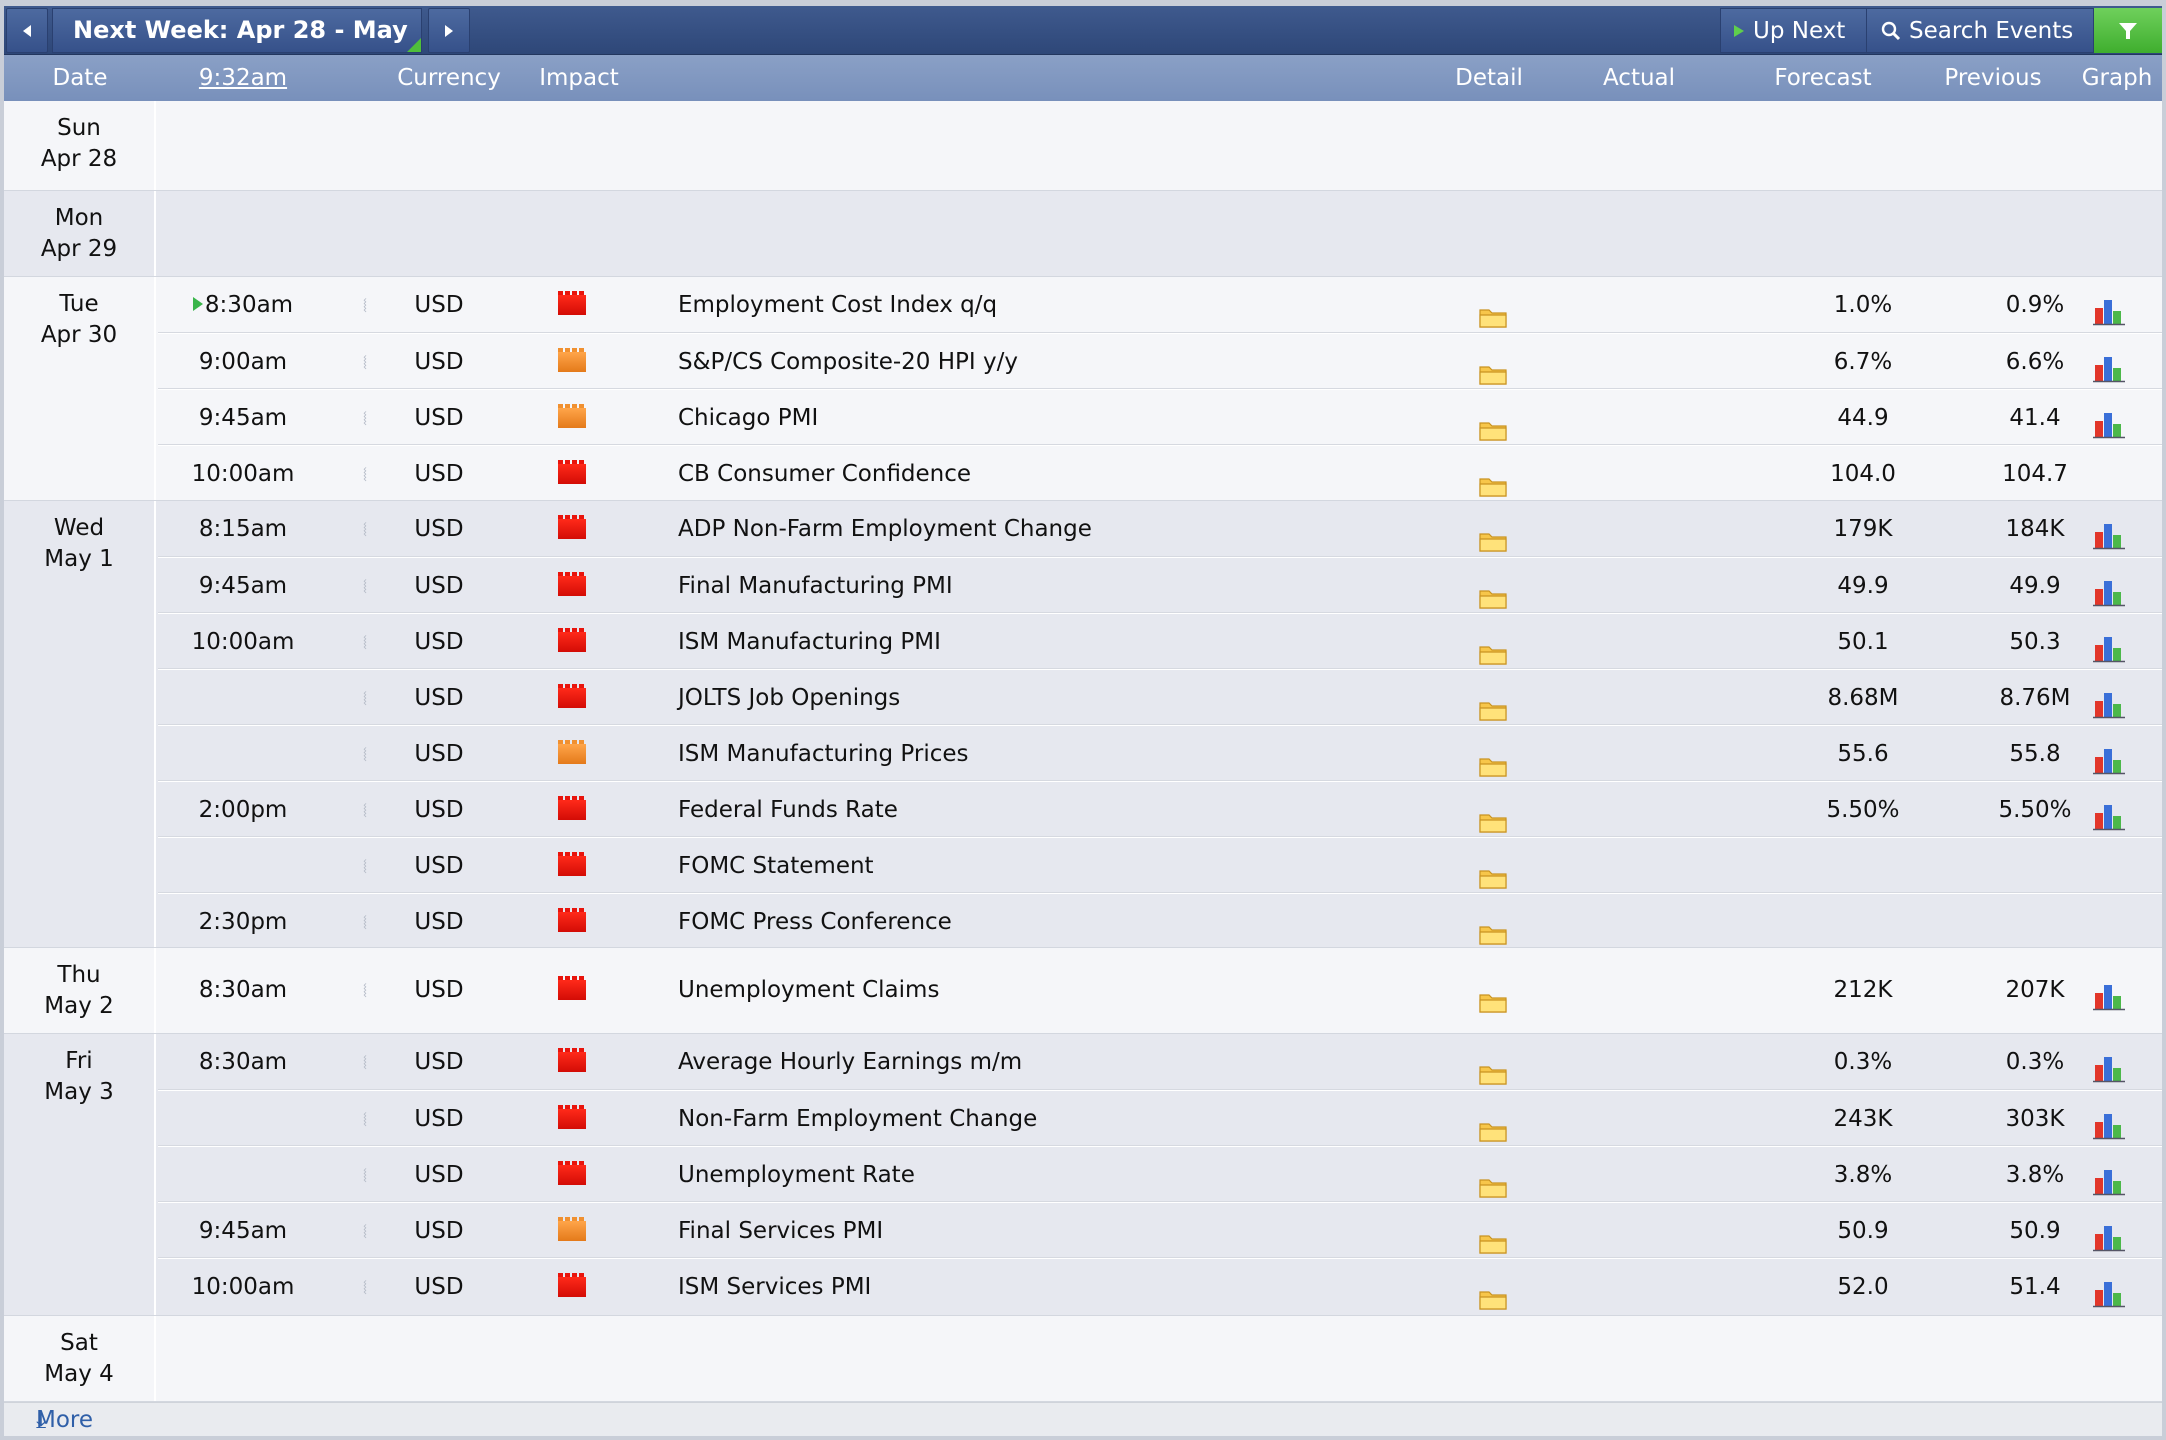  I want to click on up-next-button: Up Next, so click(1794, 30).